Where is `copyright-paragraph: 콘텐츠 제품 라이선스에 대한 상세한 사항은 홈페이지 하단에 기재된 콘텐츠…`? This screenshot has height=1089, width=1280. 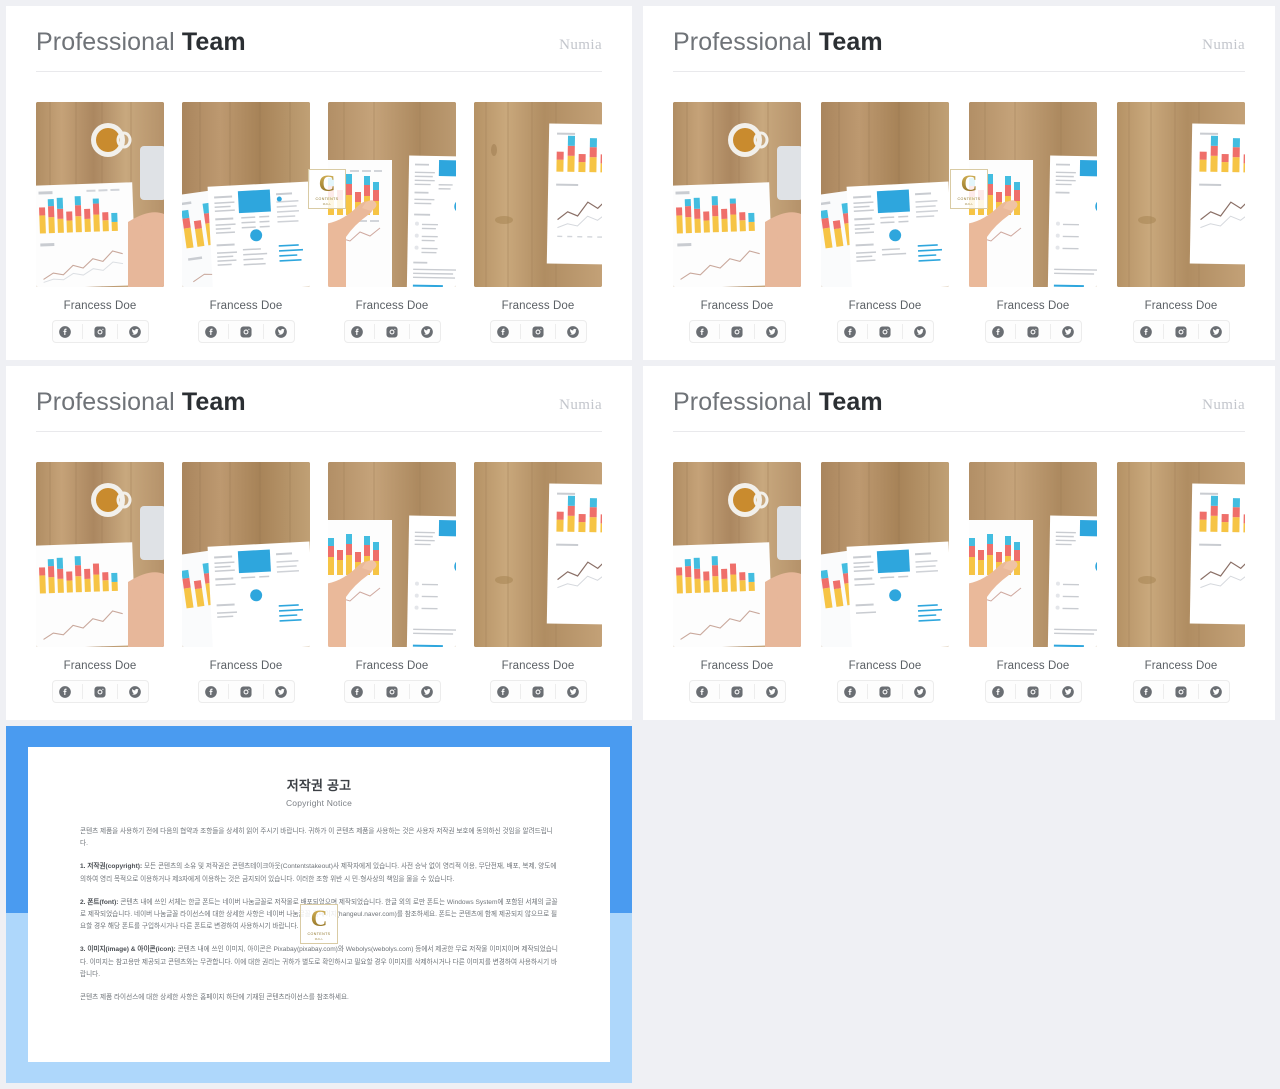 copyright-paragraph: 콘텐츠 제품 라이선스에 대한 상세한 사항은 홈페이지 하단에 기재된 콘텐츠… is located at coordinates (319, 998).